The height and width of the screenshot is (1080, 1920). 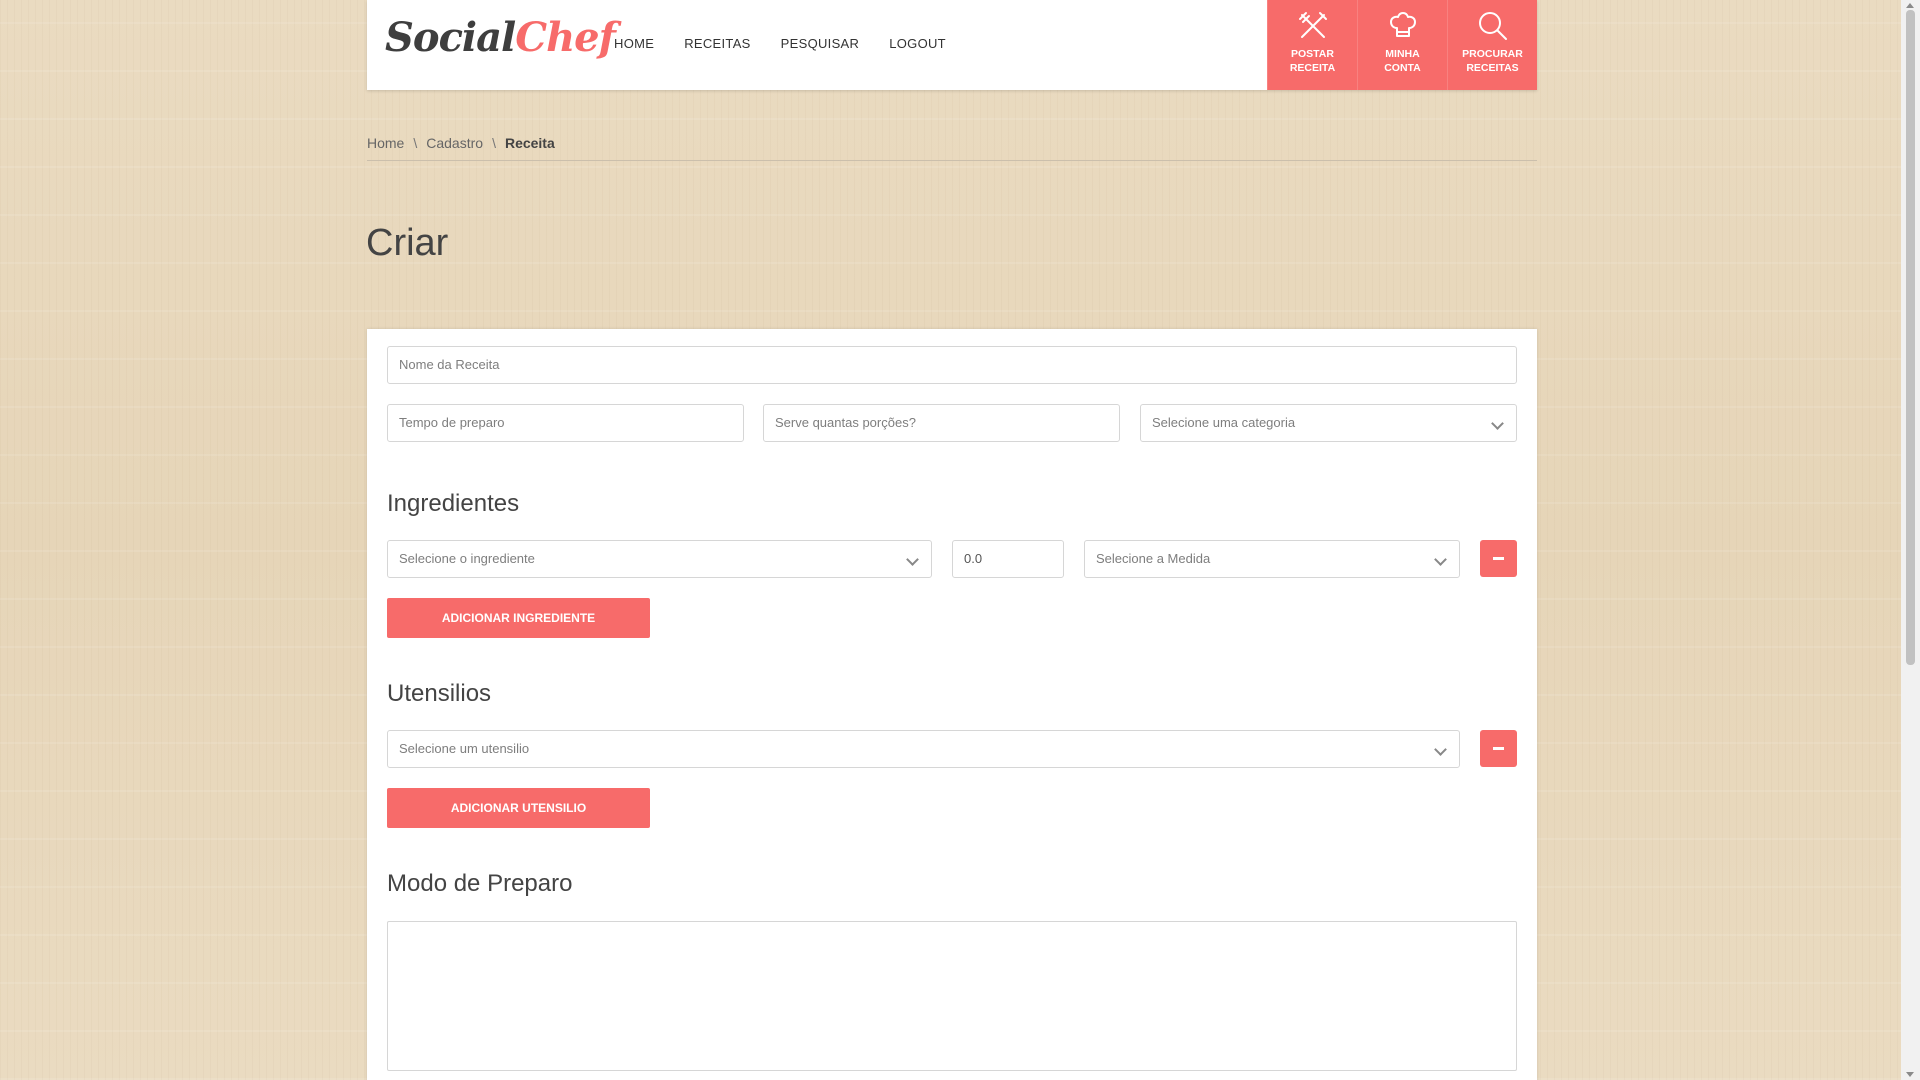 I want to click on search-icon, so click(x=1492, y=26).